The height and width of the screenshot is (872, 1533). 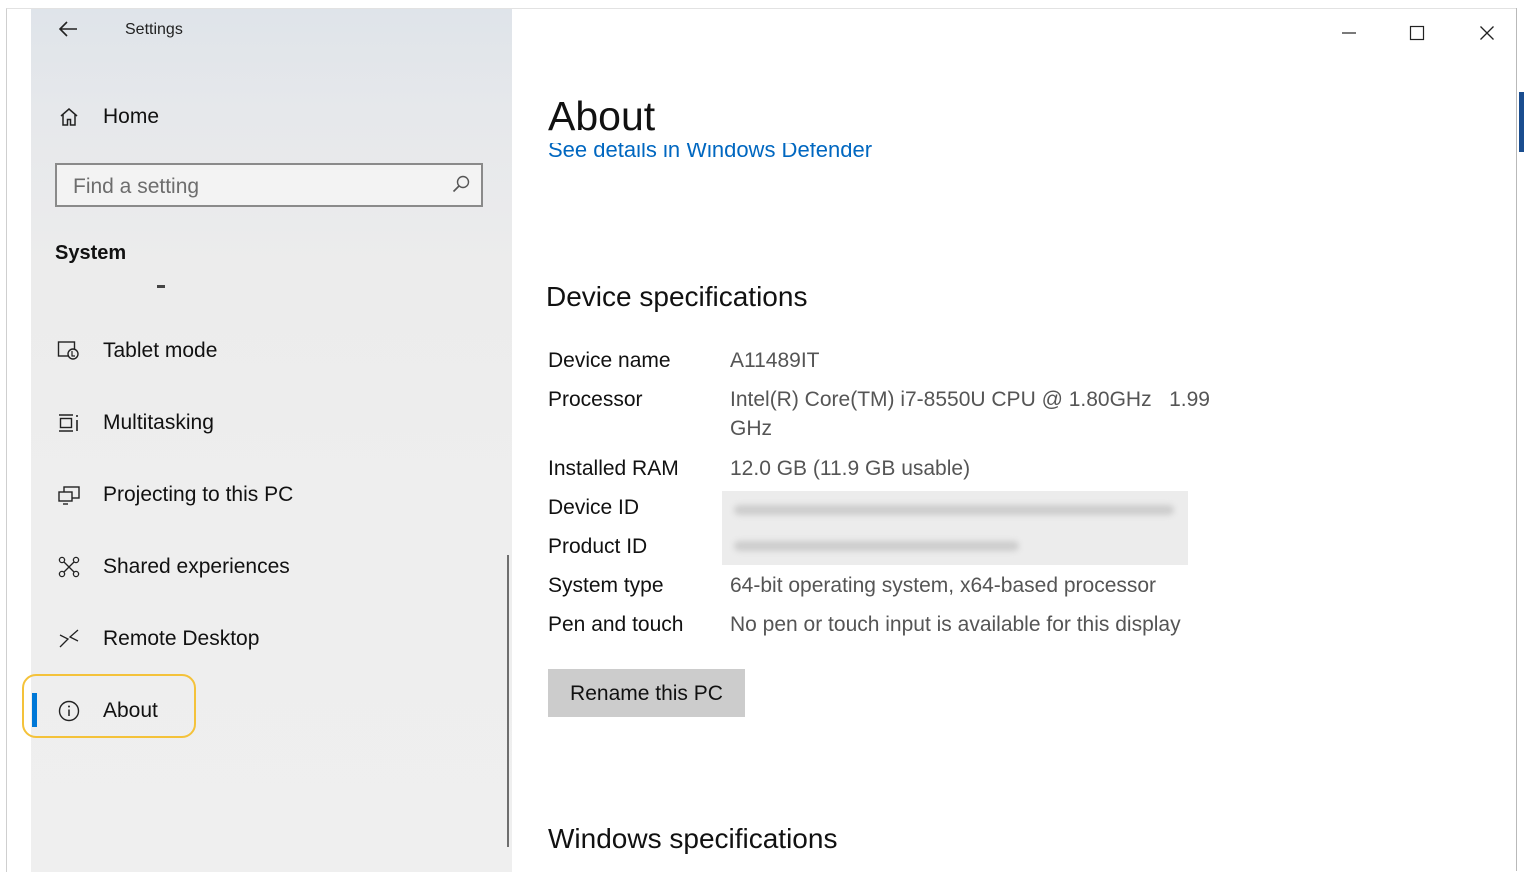 I want to click on background-window-edge, so click(x=1524, y=439).